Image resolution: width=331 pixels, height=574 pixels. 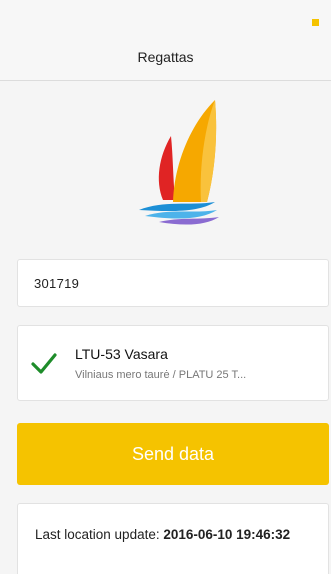 What do you see at coordinates (99, 534) in the screenshot?
I see `location-update-label: Last location update:` at bounding box center [99, 534].